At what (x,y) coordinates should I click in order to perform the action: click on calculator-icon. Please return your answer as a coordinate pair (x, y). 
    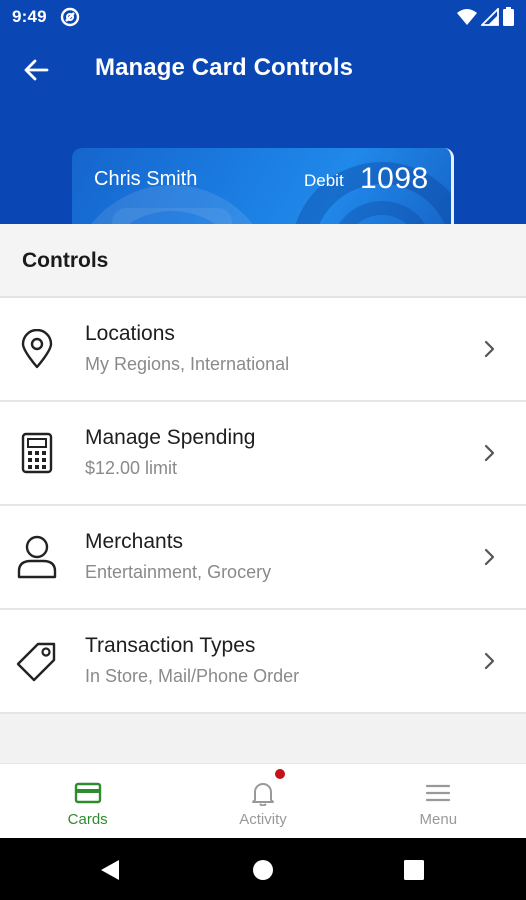
    Looking at the image, I should click on (37, 453).